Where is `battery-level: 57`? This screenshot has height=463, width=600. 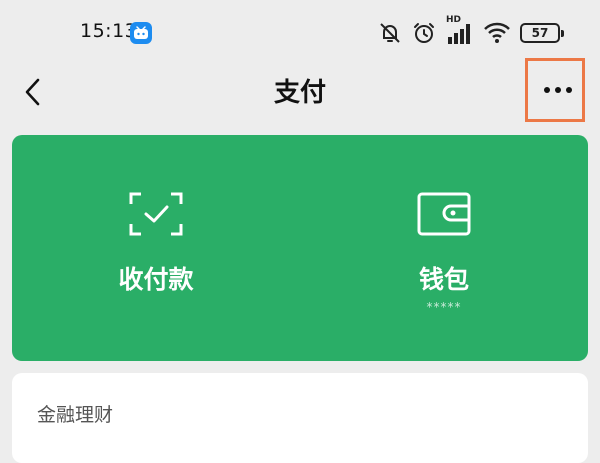 battery-level: 57 is located at coordinates (540, 33).